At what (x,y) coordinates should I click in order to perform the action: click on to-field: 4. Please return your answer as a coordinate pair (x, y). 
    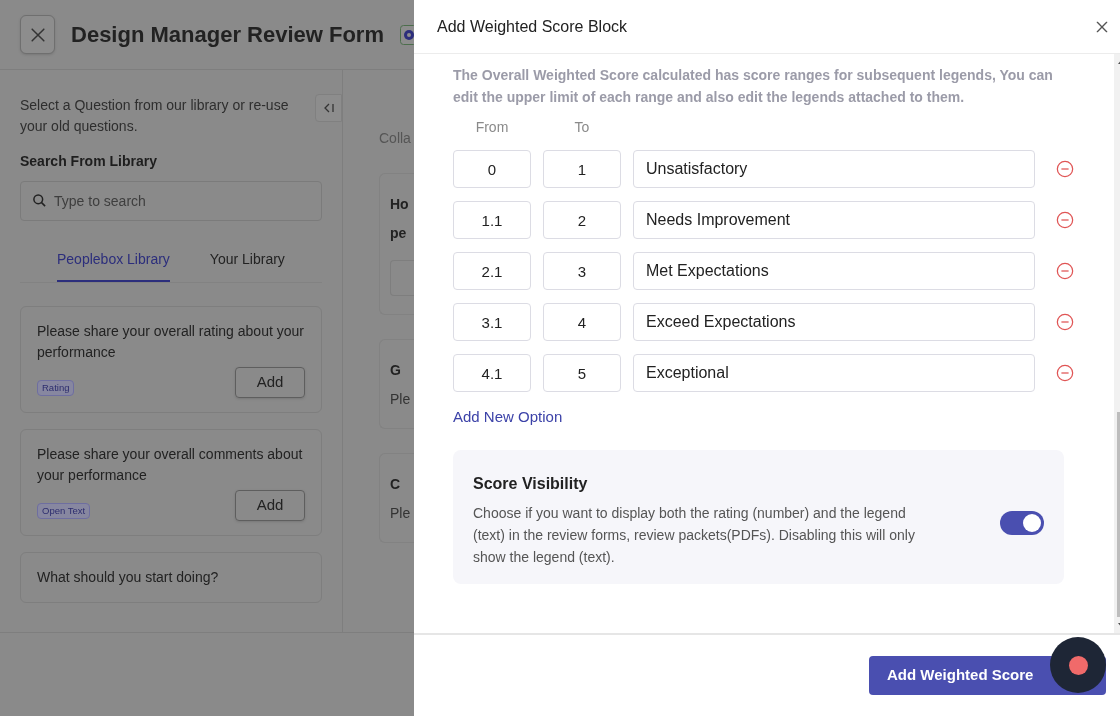
    Looking at the image, I should click on (582, 322).